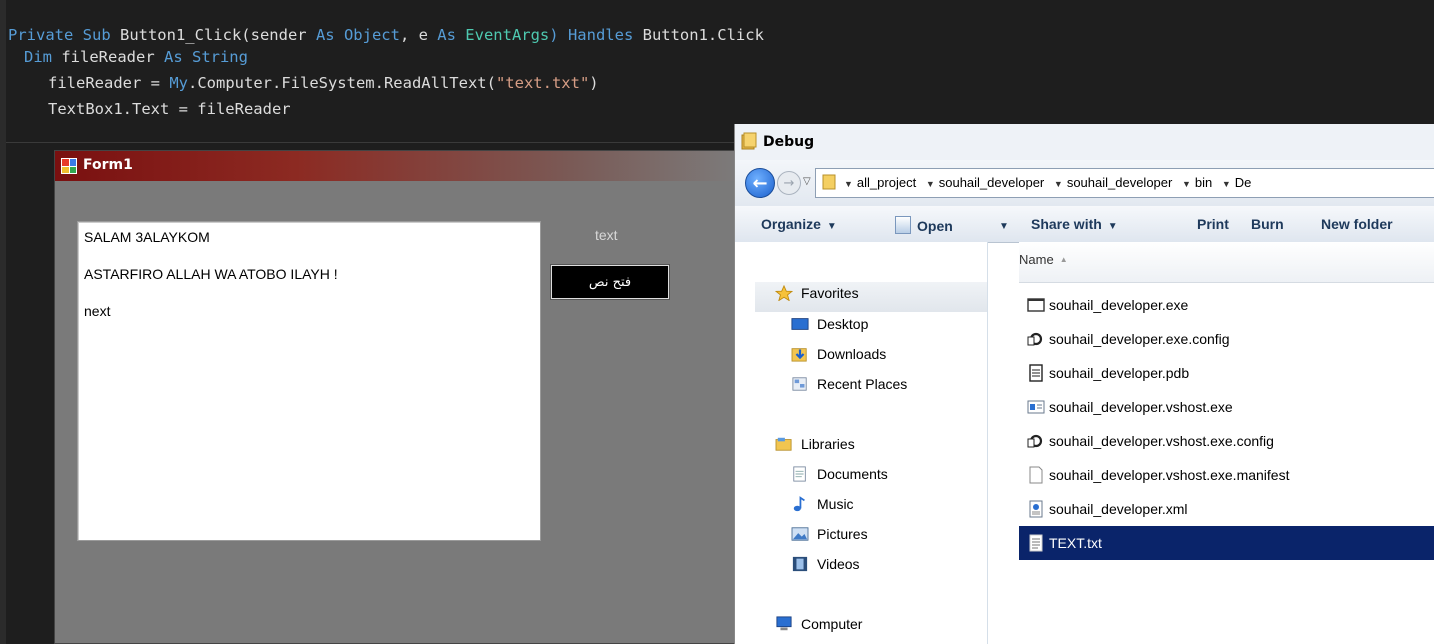 The image size is (1434, 644). I want to click on forward-button: →, so click(789, 183).